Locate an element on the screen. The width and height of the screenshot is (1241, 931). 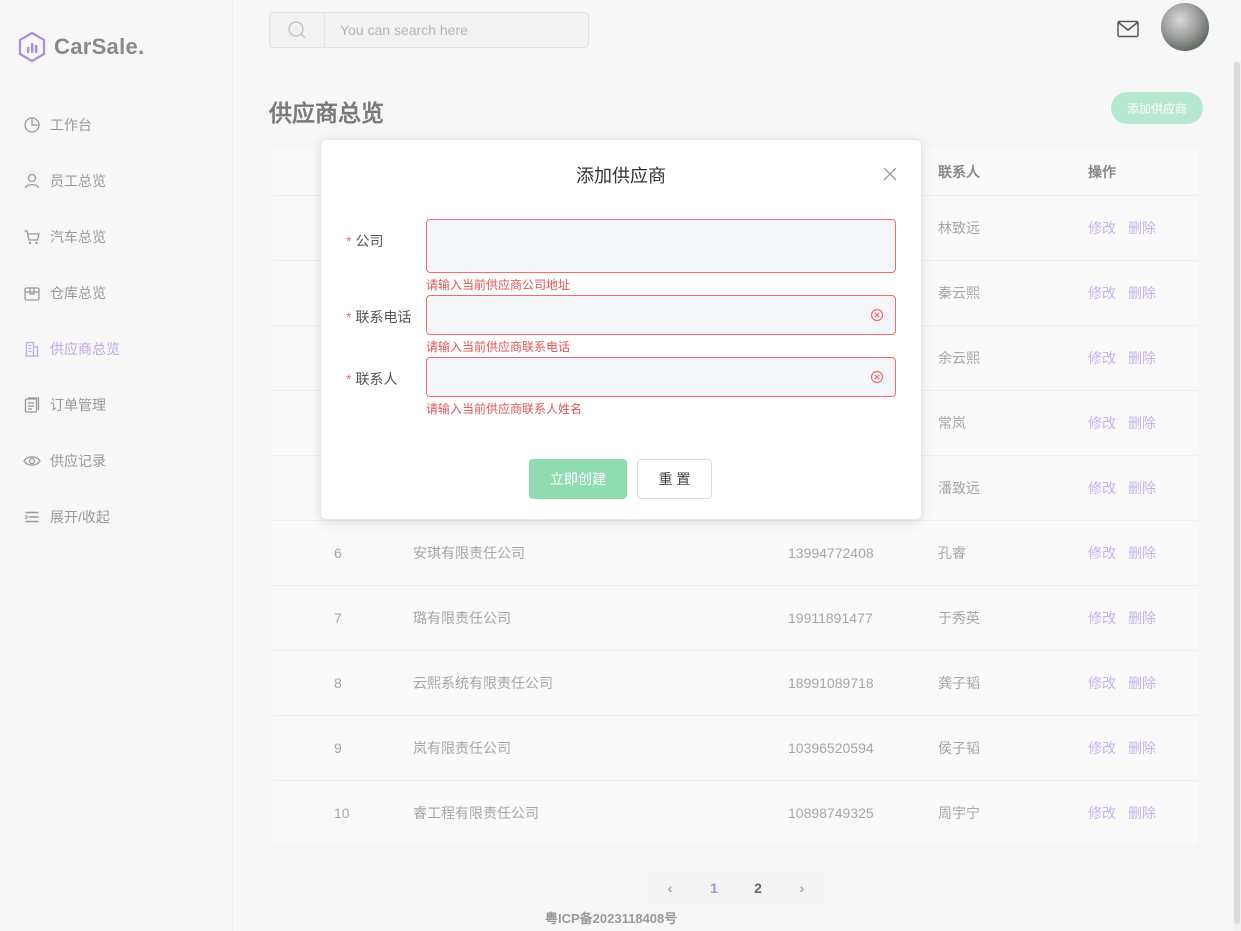
contact-input is located at coordinates (661, 377).